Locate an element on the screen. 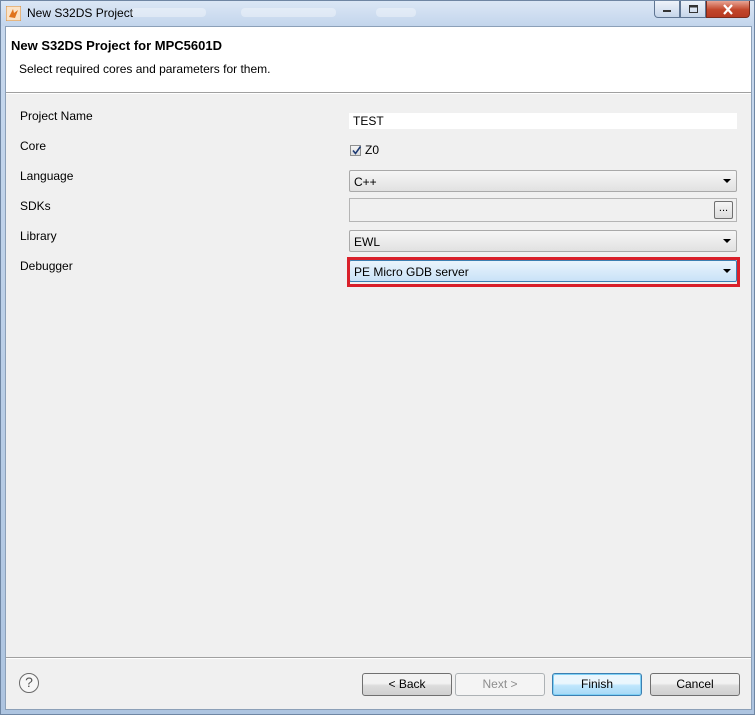 The image size is (755, 715). debugger-label: Debugger is located at coordinates (46, 266).